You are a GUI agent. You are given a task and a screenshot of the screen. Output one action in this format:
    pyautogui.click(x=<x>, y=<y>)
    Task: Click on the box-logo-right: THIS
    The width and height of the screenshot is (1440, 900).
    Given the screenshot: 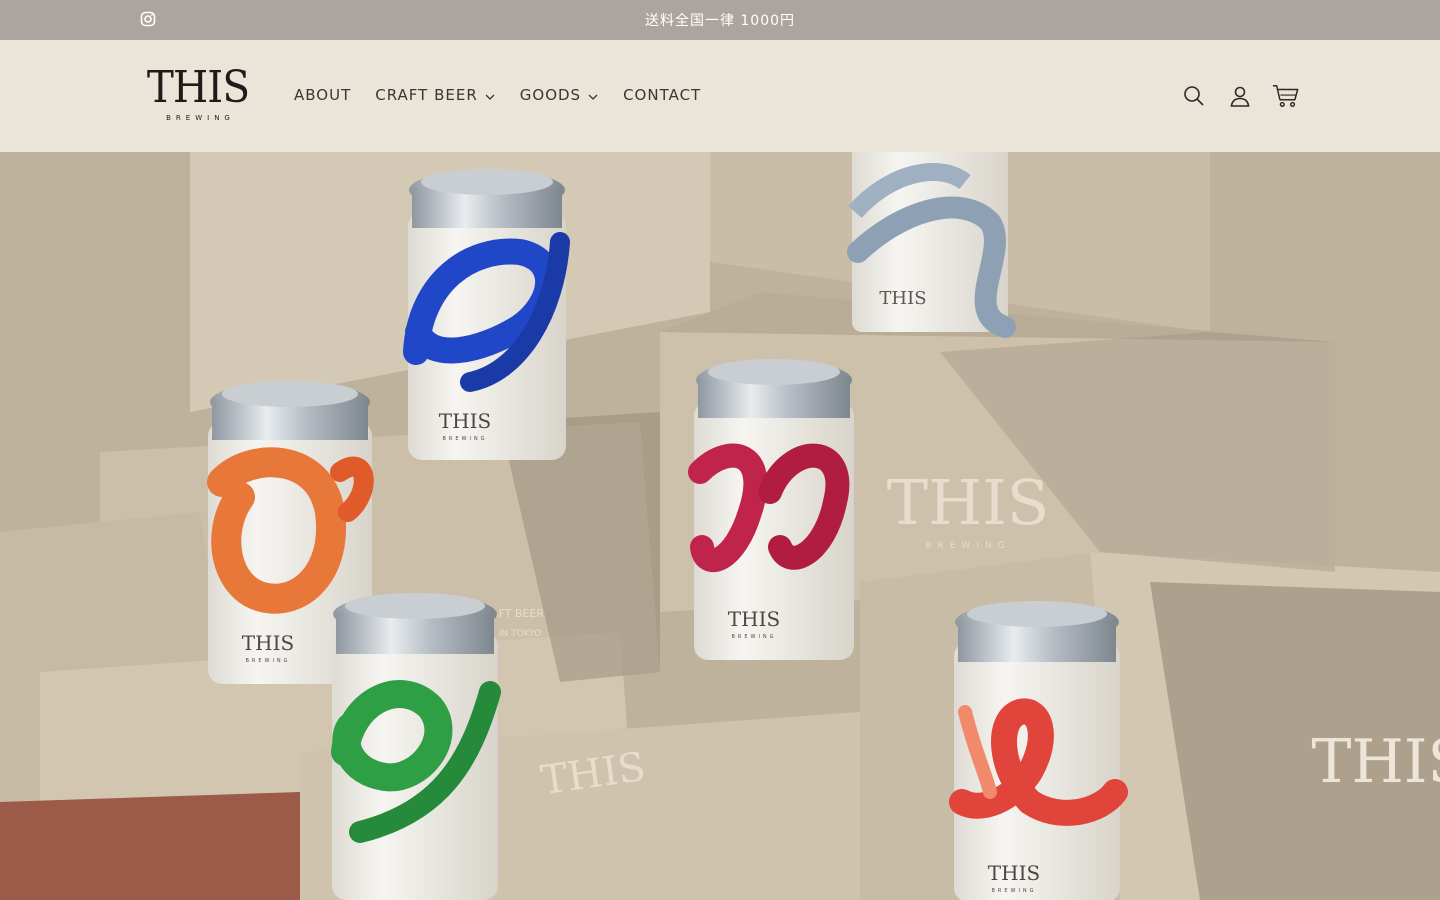 What is the action you would take?
    pyautogui.click(x=1375, y=762)
    